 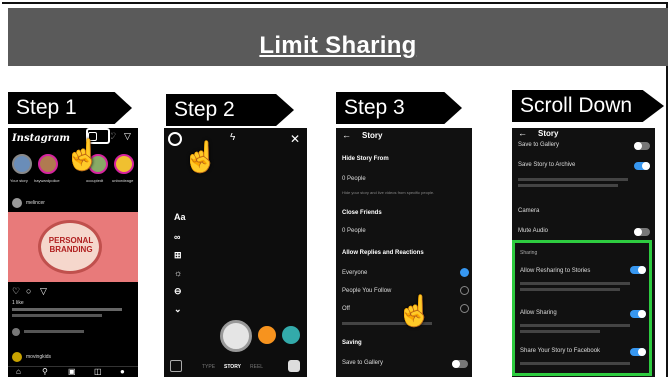 I want to click on radio-label: Off, so click(x=346, y=309).